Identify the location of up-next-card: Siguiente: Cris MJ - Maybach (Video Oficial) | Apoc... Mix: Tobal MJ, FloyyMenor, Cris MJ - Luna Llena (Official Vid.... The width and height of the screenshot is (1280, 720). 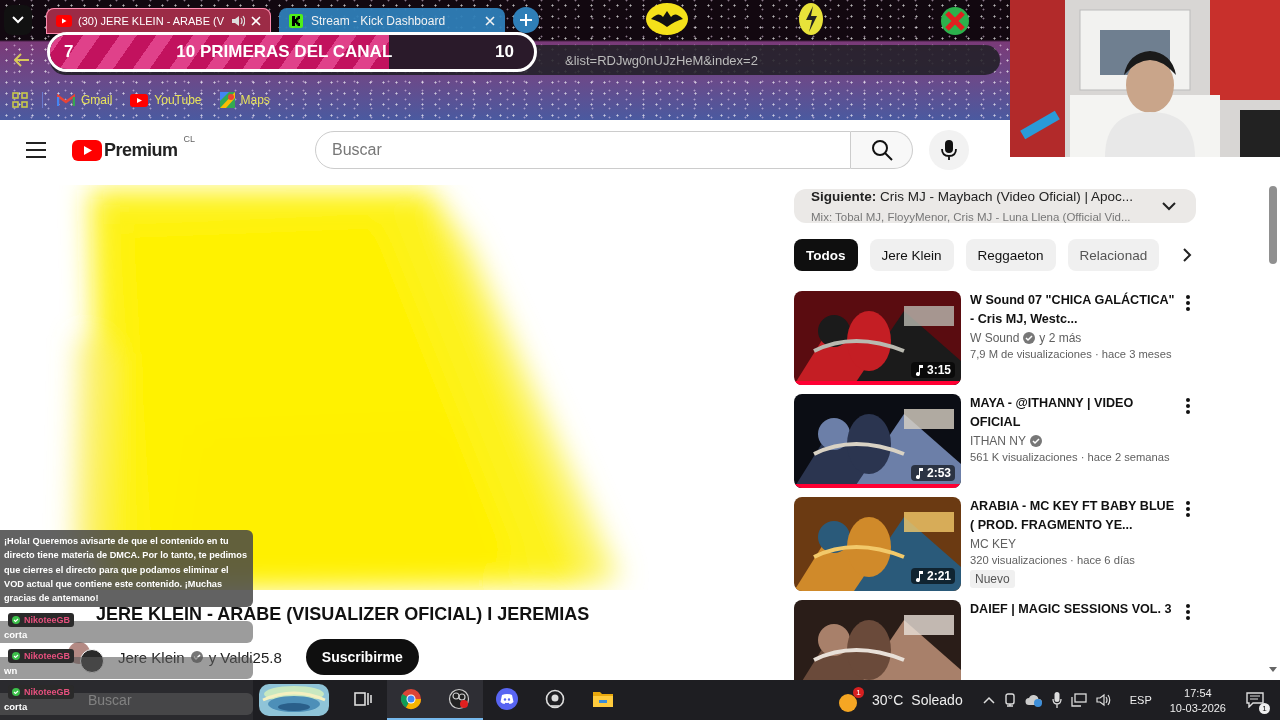
(995, 206).